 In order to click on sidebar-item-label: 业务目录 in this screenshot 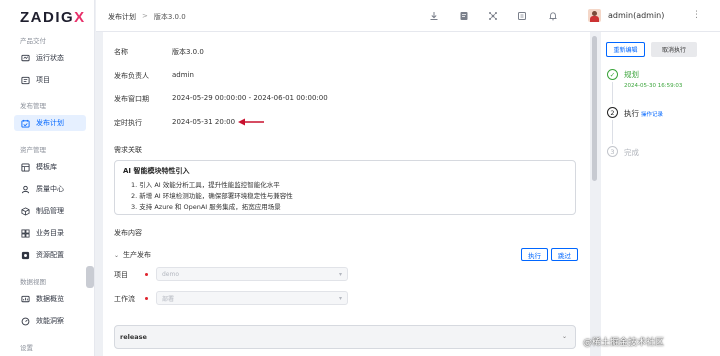, I will do `click(50, 233)`.